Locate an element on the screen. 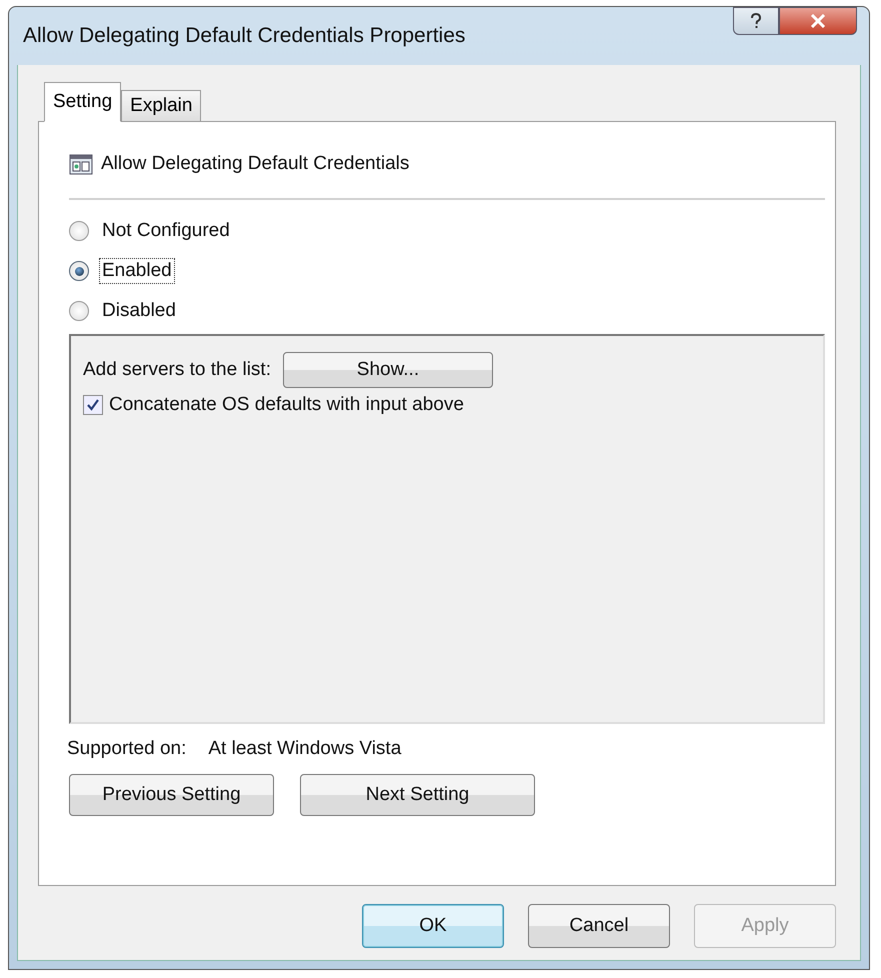 The width and height of the screenshot is (881, 978). close-button is located at coordinates (818, 21).